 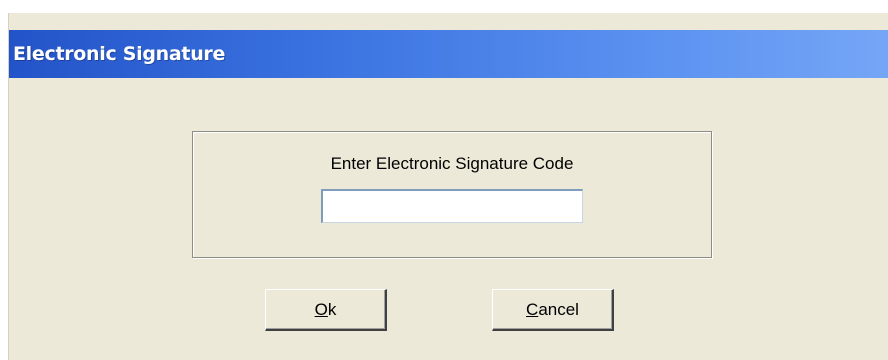 What do you see at coordinates (558, 309) in the screenshot?
I see `cancel-label-rest: ancel` at bounding box center [558, 309].